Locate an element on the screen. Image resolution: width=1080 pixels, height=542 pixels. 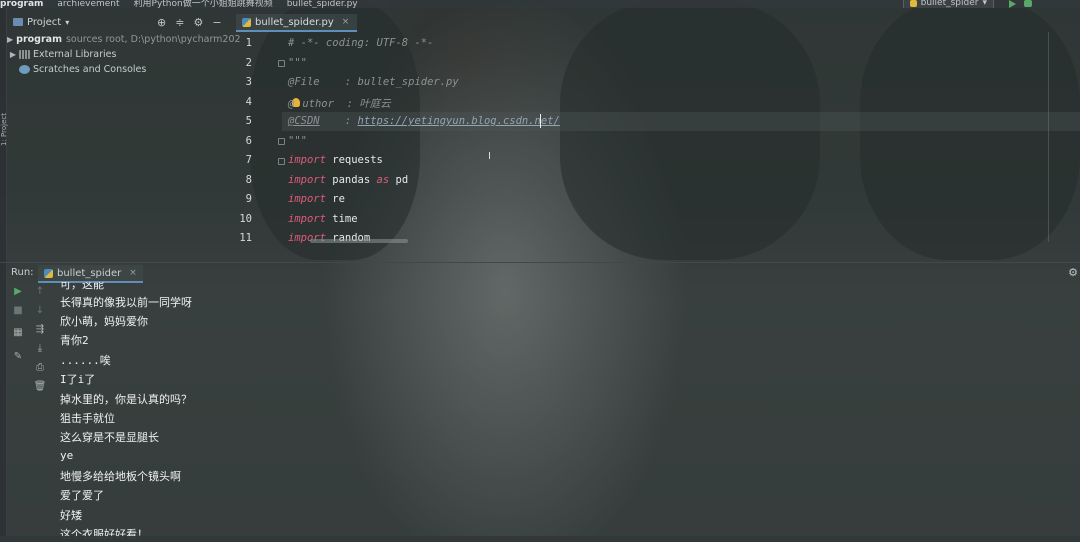
line-number: 8 is located at coordinates (248, 180).